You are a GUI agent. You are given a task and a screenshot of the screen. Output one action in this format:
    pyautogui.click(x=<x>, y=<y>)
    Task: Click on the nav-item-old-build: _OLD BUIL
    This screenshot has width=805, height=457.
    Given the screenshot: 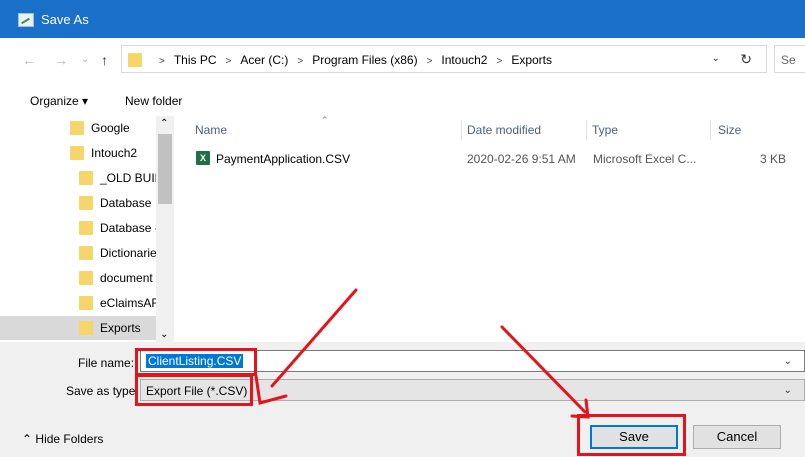 What is the action you would take?
    pyautogui.click(x=78, y=178)
    